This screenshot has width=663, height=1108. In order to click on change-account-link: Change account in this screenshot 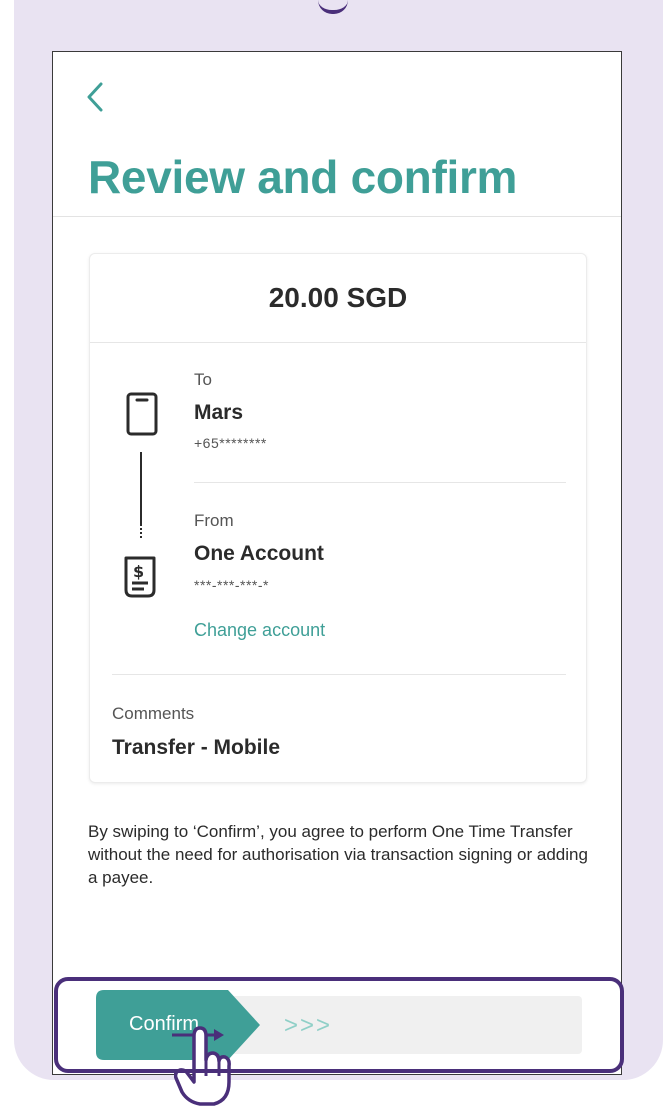, I will do `click(259, 630)`.